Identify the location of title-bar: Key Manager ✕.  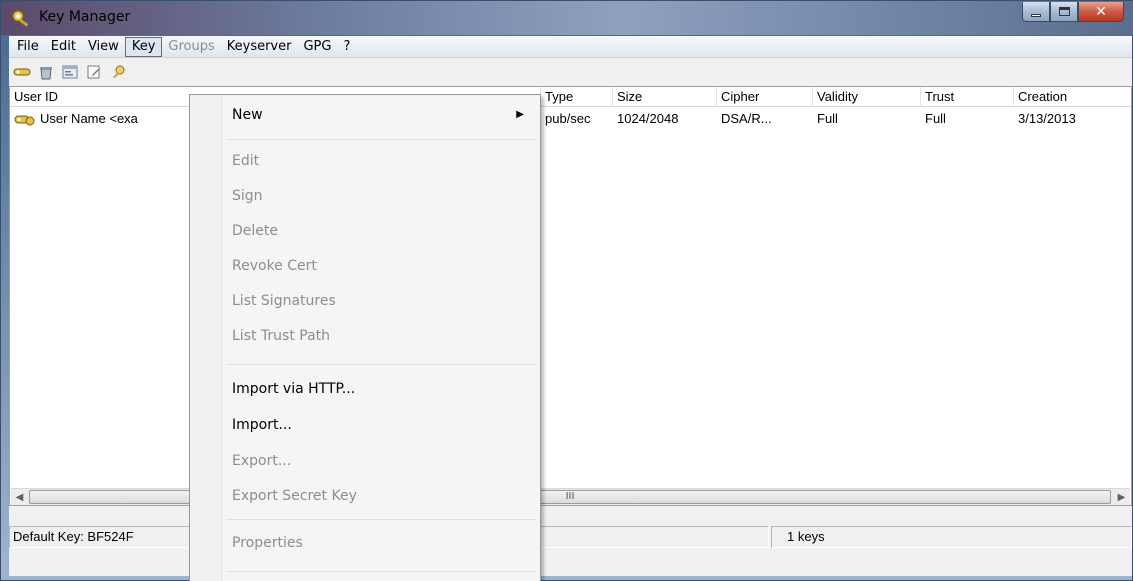
(567, 18).